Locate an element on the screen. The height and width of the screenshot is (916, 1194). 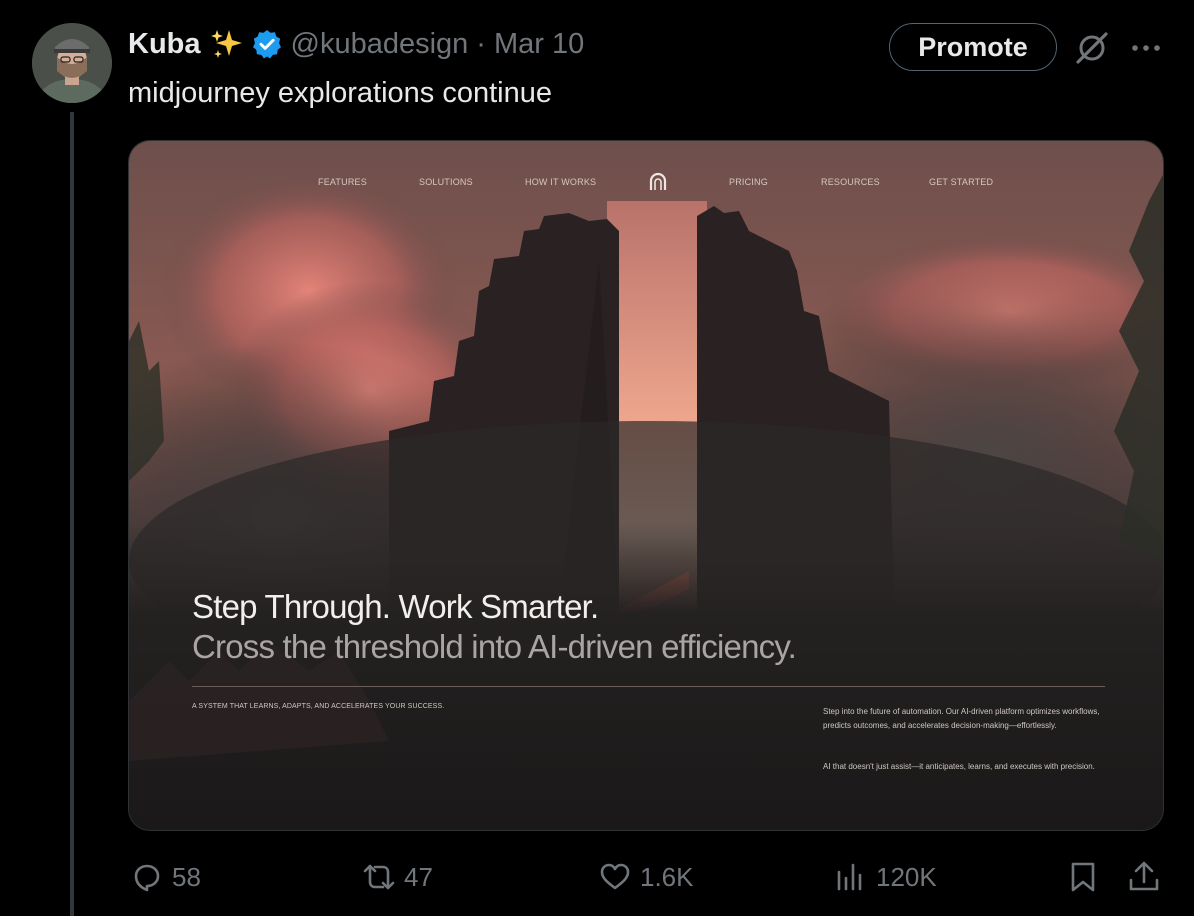
bookmark-button is located at coordinates (1083, 877).